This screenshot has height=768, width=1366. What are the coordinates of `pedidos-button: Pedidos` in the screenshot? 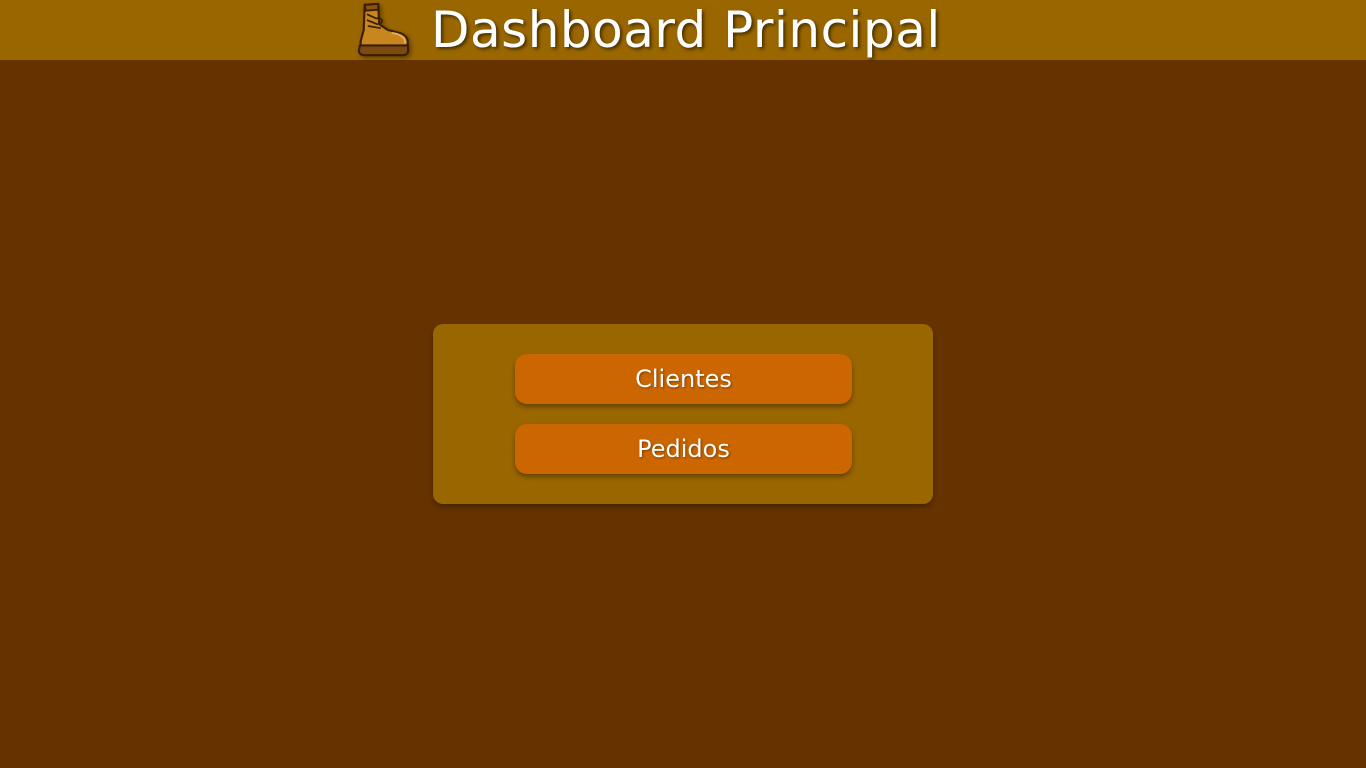 It's located at (683, 449).